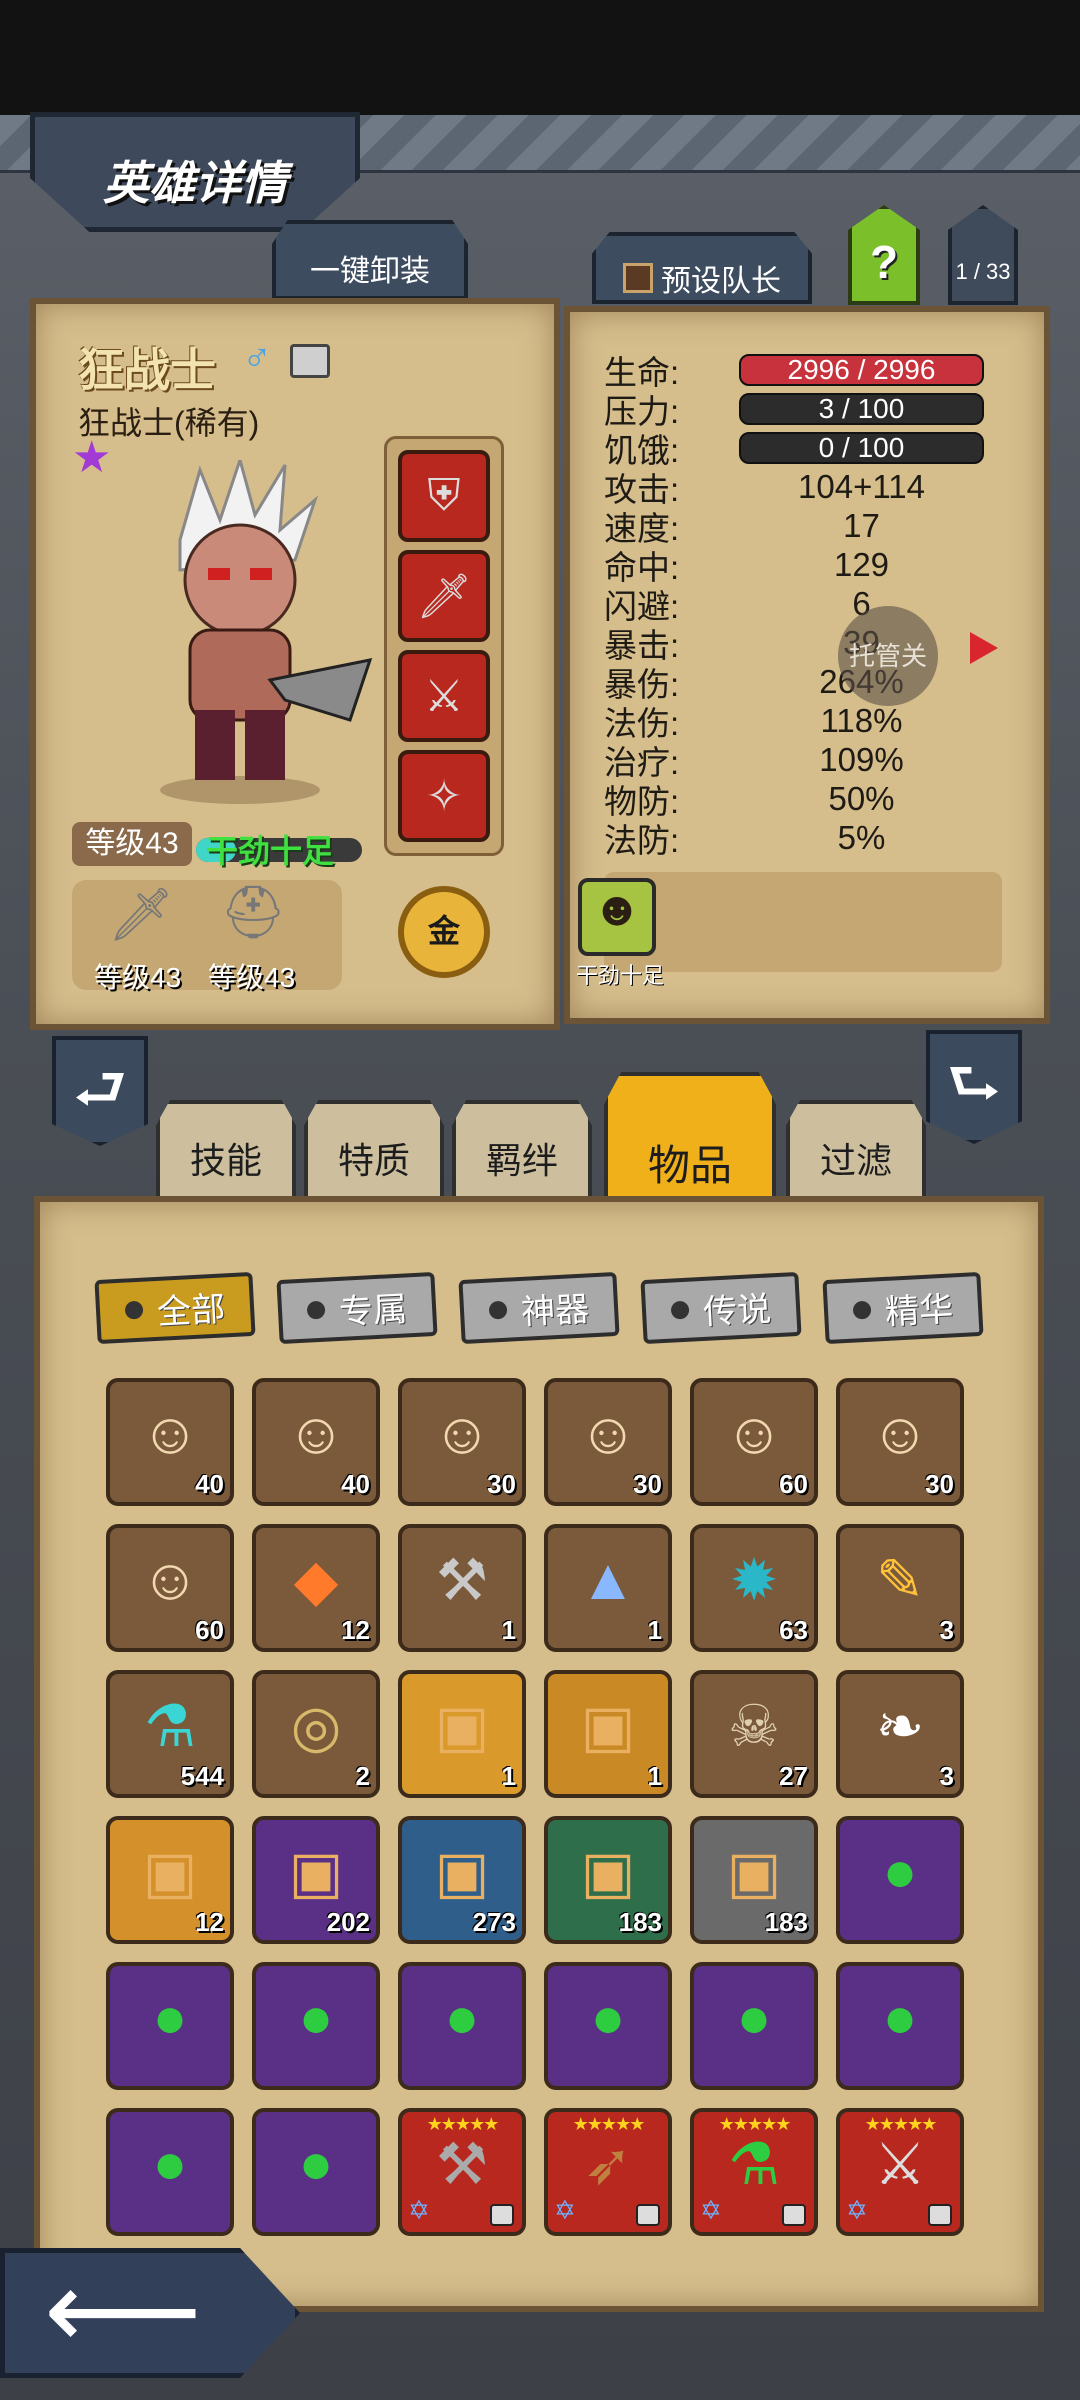  Describe the element at coordinates (444, 596) in the screenshot. I see `equip-slot-weapon: 🗡` at that location.